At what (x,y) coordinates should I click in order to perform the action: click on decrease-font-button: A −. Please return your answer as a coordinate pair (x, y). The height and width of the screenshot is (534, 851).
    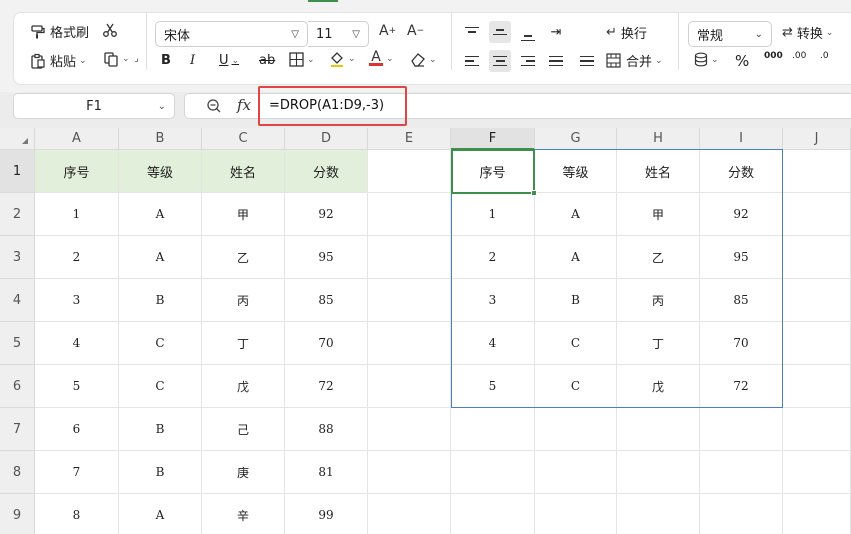
    Looking at the image, I should click on (415, 31).